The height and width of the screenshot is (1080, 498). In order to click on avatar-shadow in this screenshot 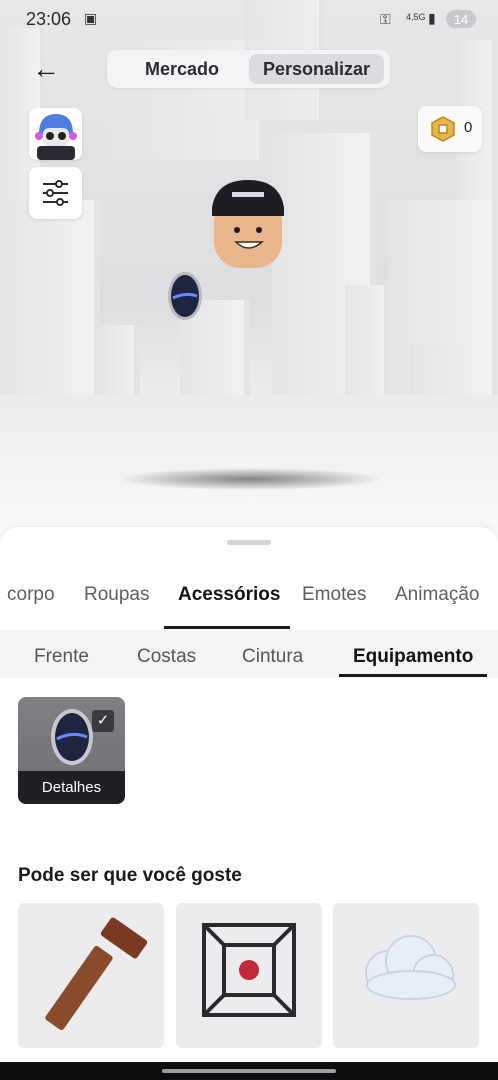, I will do `click(250, 479)`.